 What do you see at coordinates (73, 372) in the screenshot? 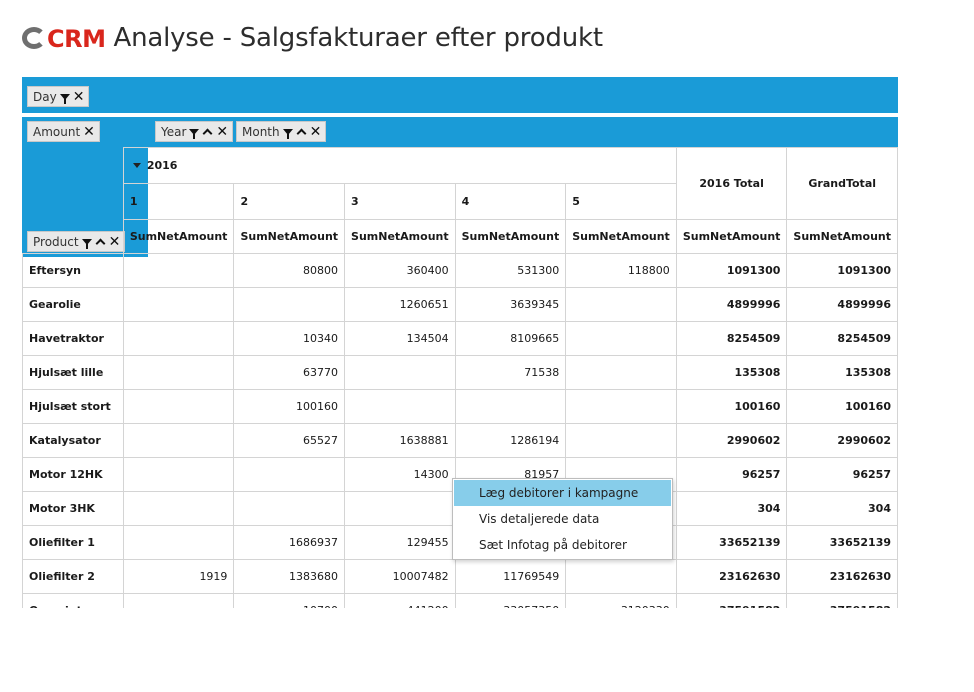
I see `product-row-header: Hjulsæt lille` at bounding box center [73, 372].